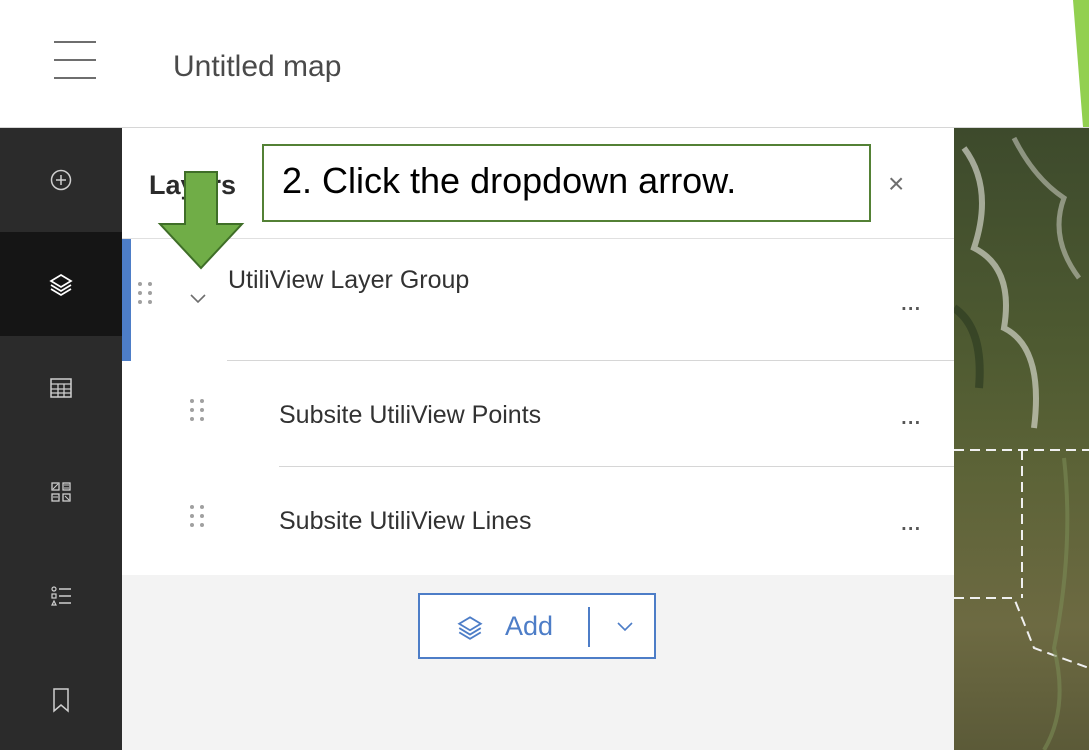 The width and height of the screenshot is (1089, 752). I want to click on button-separator, so click(589, 627).